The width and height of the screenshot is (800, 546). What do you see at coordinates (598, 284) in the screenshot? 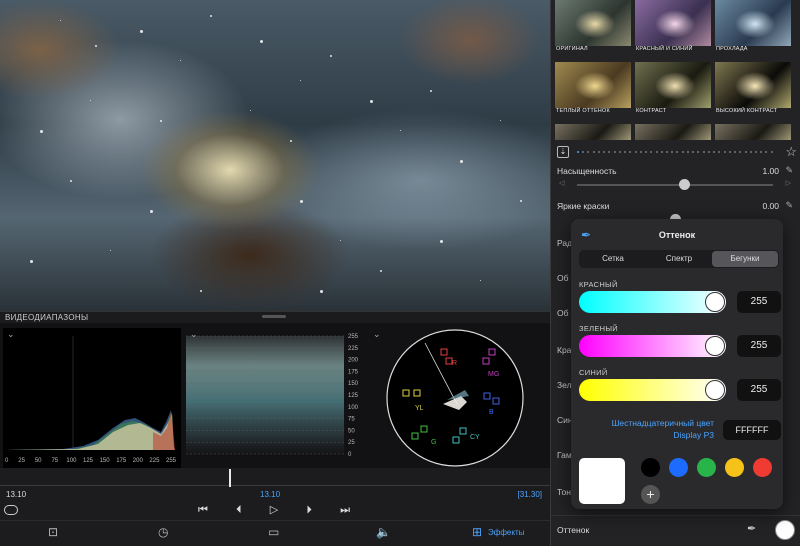
I see `channel-label: КРАСНЫЙ` at bounding box center [598, 284].